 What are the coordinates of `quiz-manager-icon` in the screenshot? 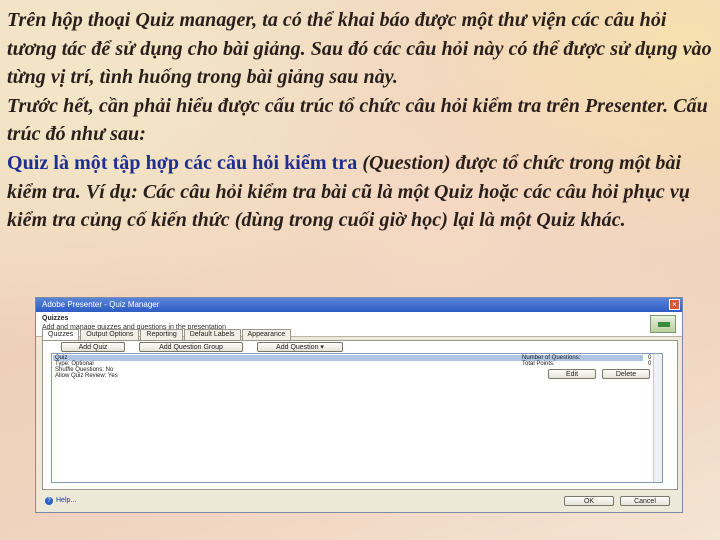 It's located at (663, 324).